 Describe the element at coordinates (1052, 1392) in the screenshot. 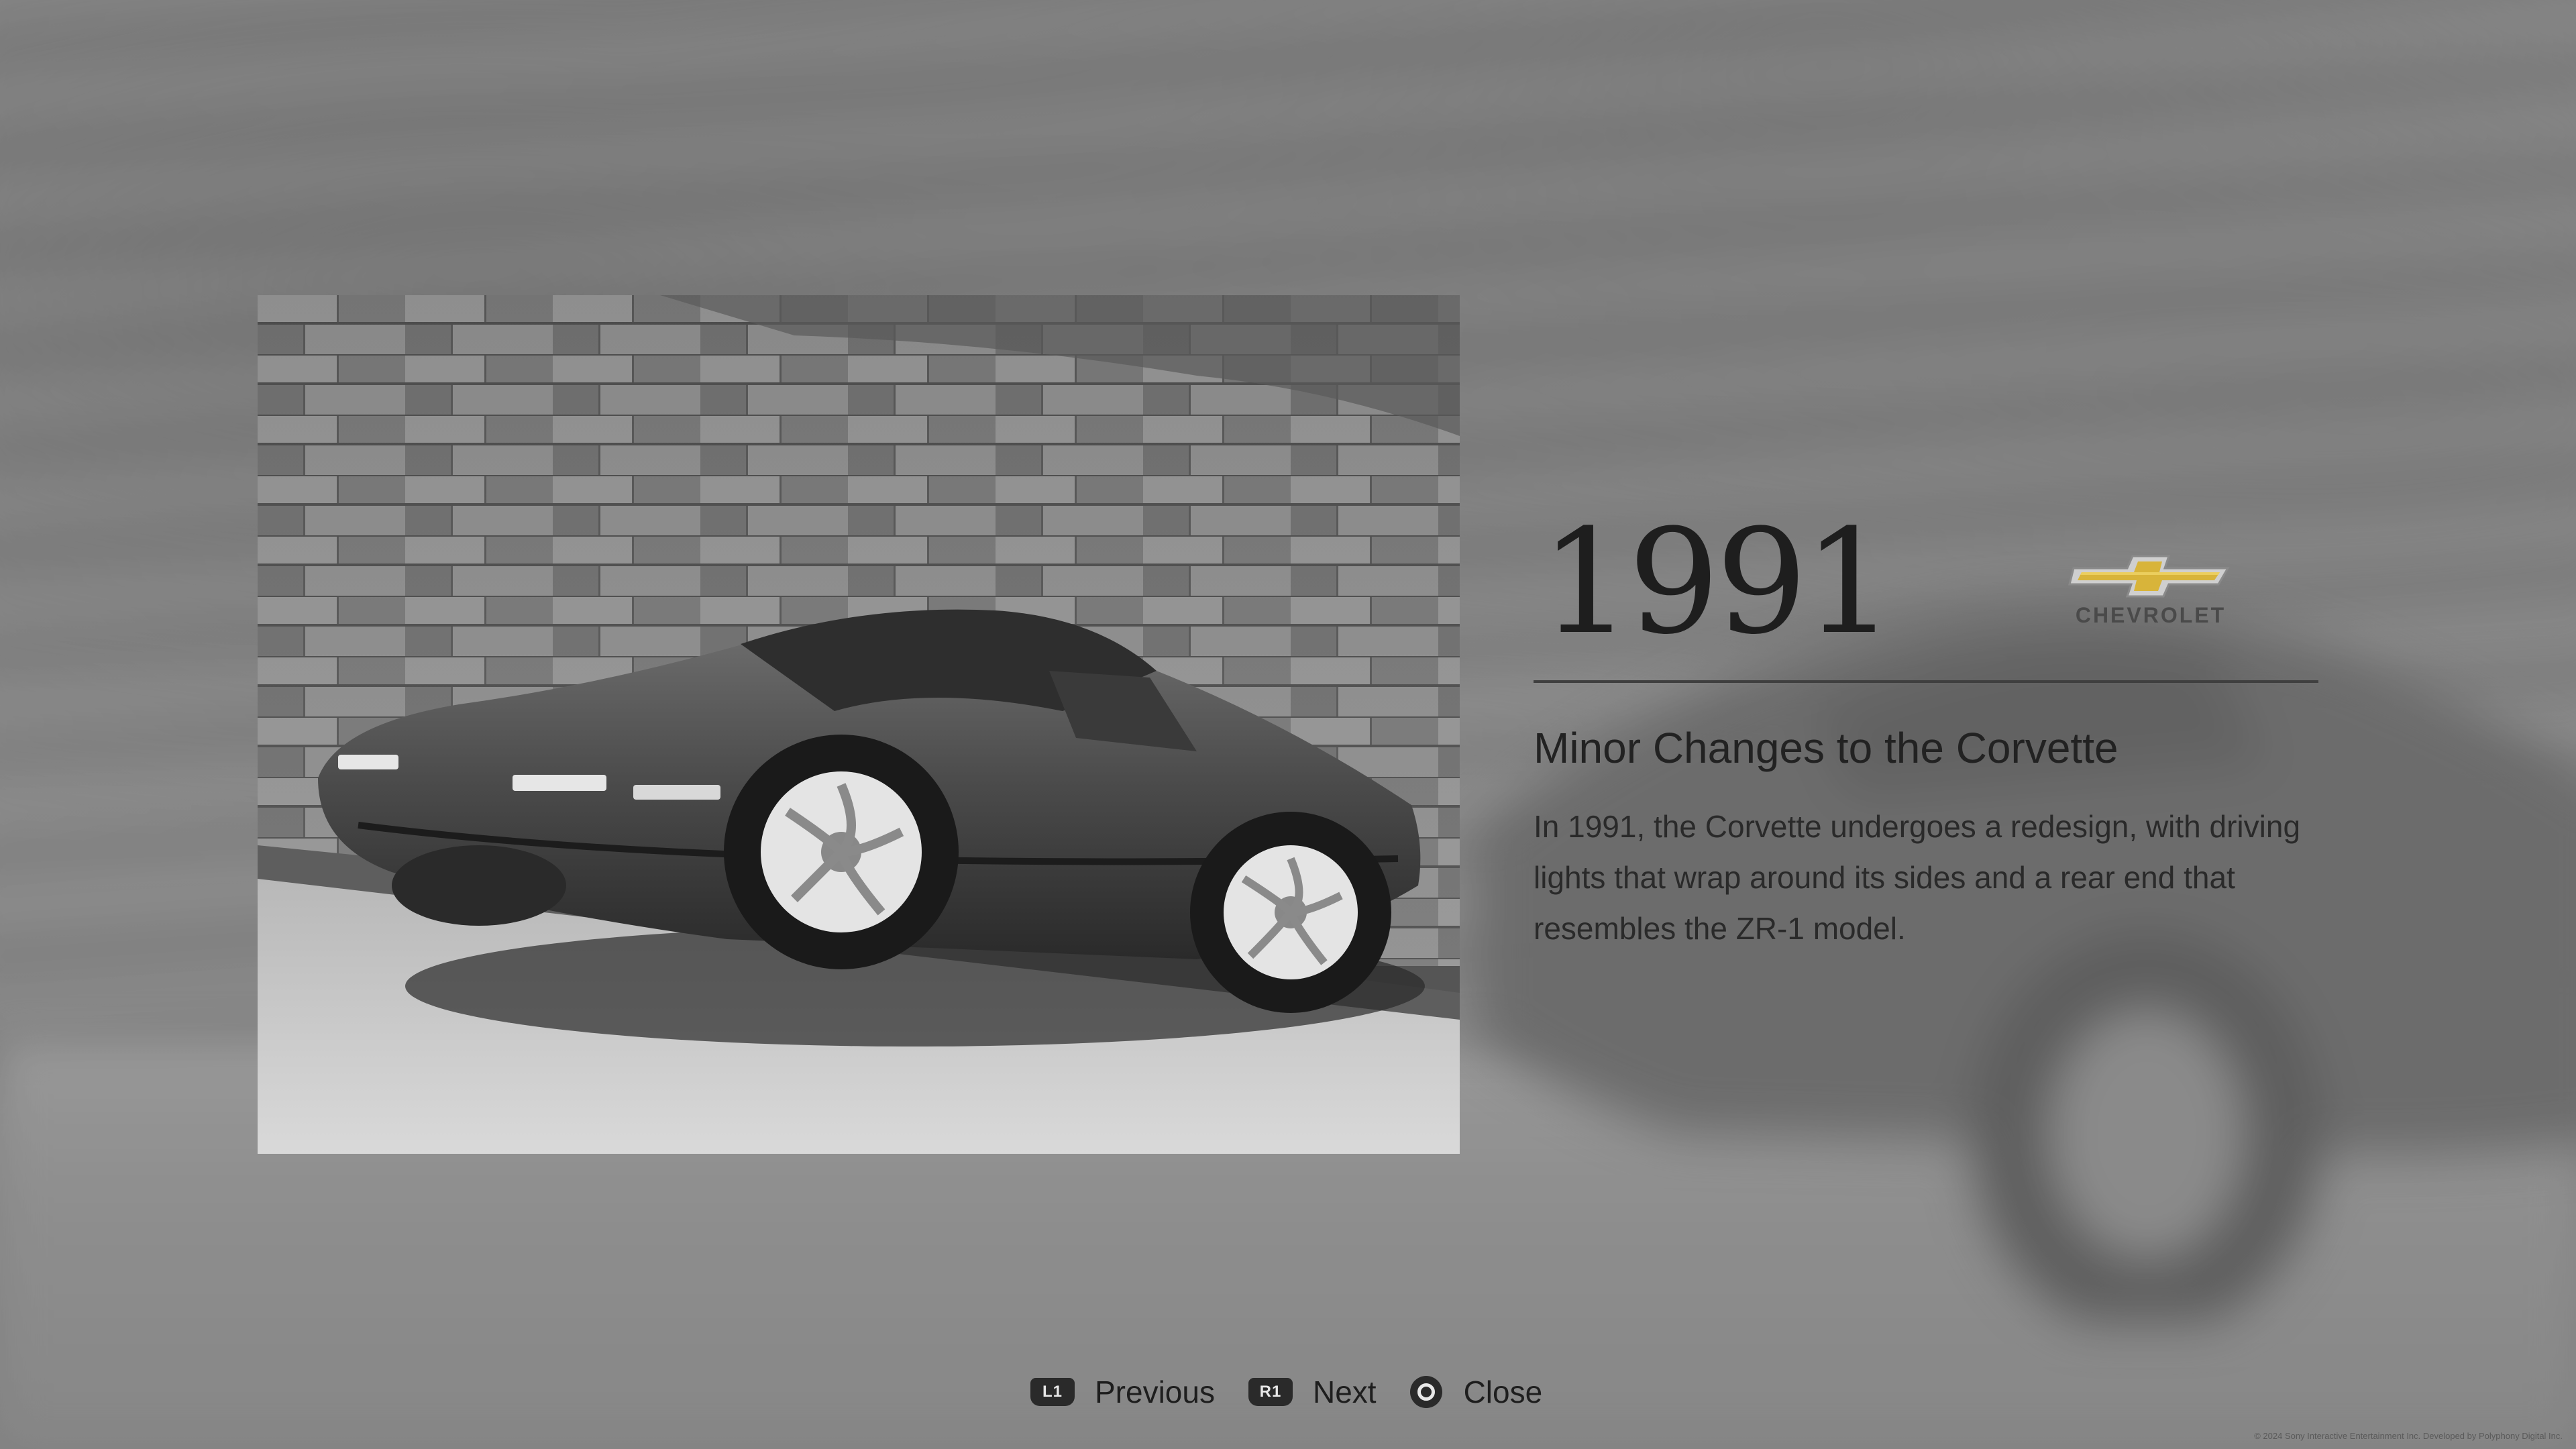

I see `l1-button-icon: L1` at that location.